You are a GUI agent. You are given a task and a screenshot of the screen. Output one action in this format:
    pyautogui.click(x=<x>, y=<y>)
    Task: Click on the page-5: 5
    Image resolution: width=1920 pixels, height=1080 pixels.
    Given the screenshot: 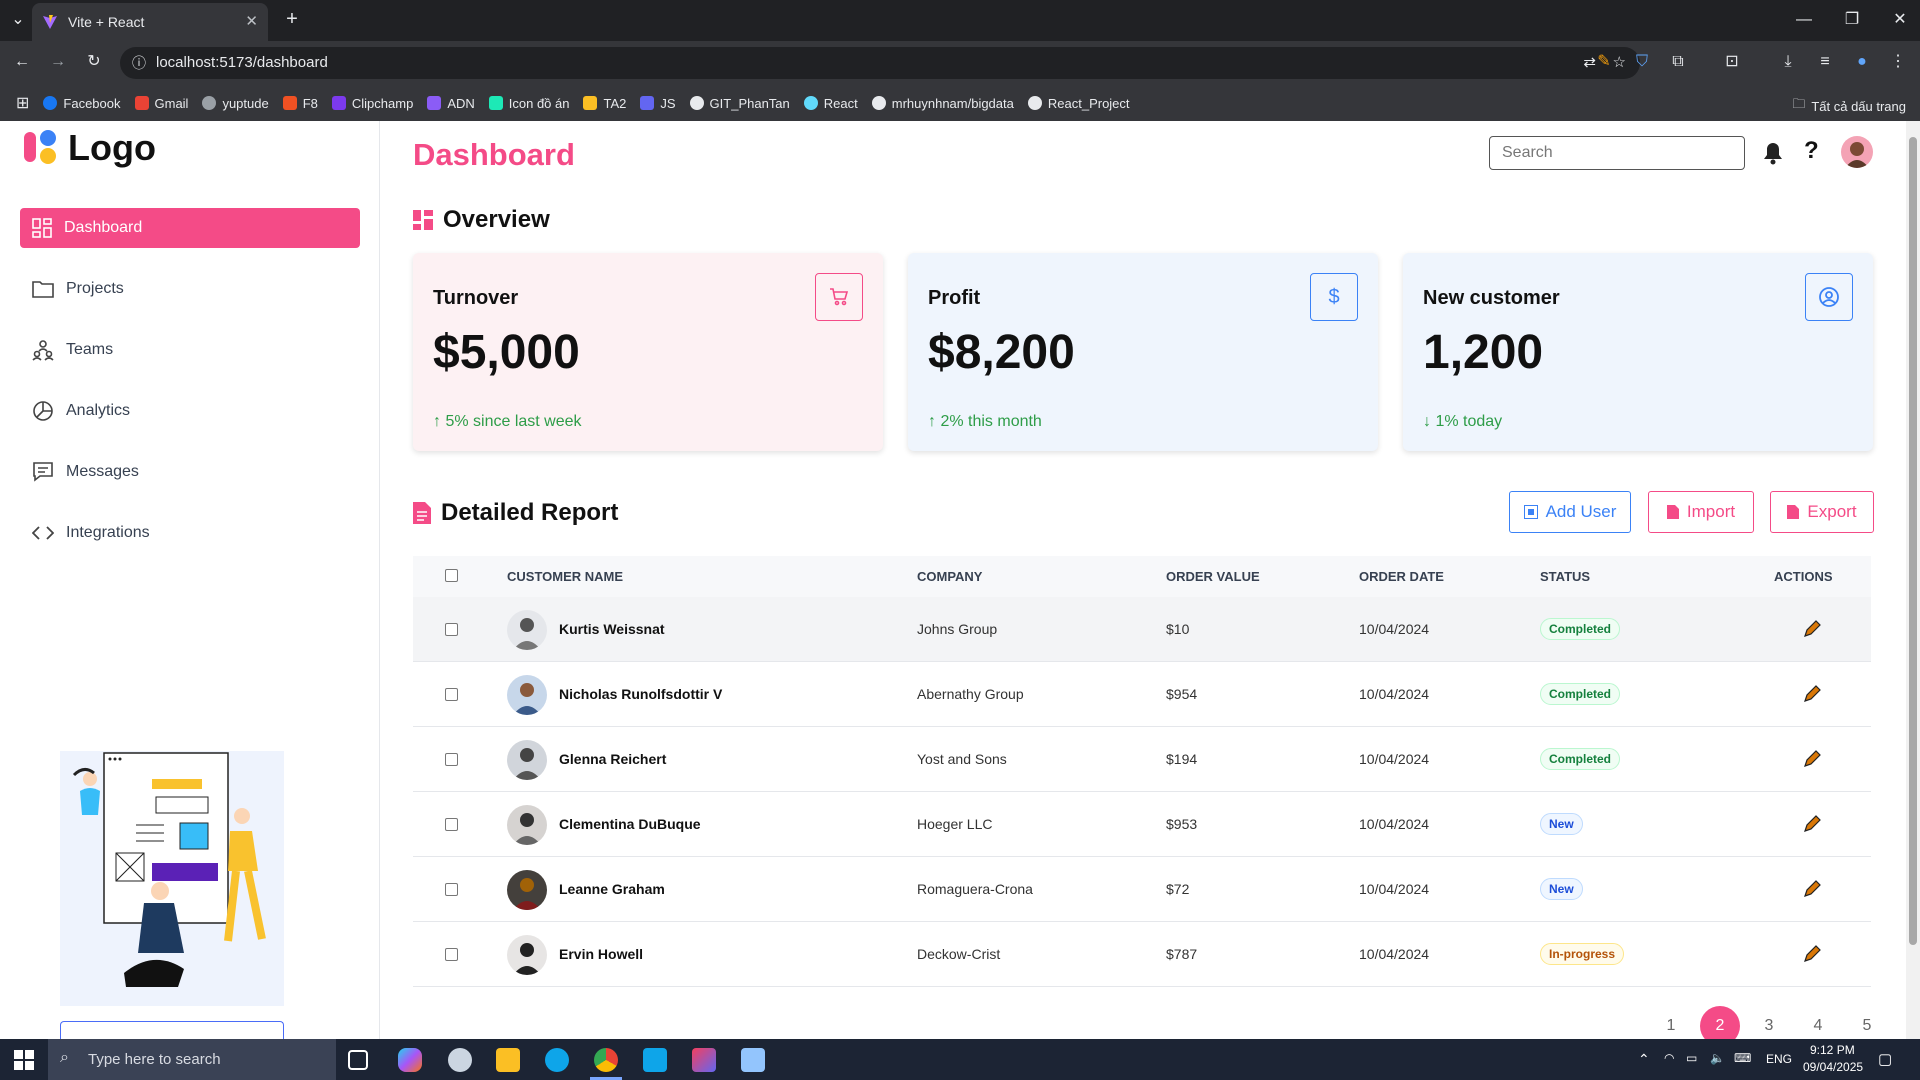 What is the action you would take?
    pyautogui.click(x=1867, y=1022)
    